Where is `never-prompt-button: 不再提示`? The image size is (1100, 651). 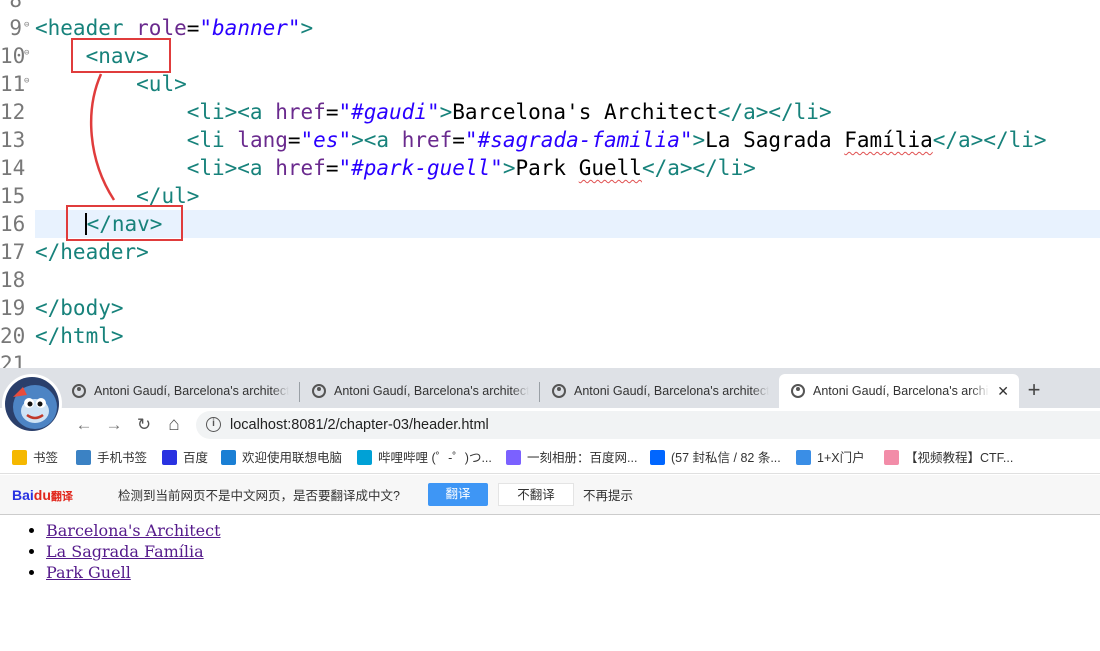 never-prompt-button: 不再提示 is located at coordinates (608, 496).